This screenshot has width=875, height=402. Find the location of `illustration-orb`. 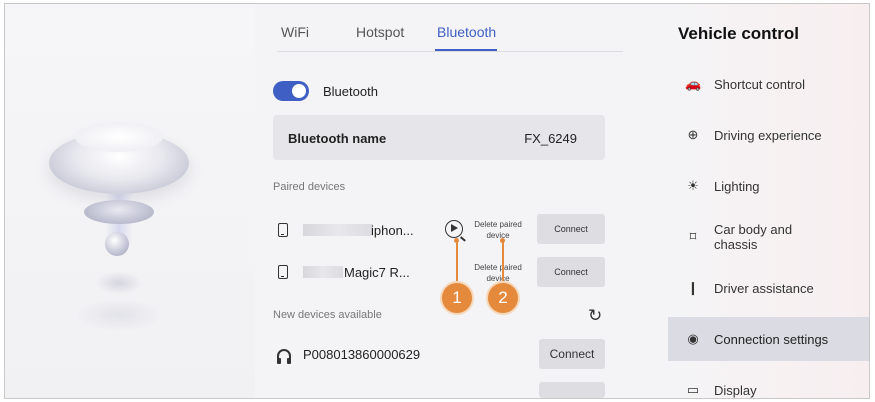

illustration-orb is located at coordinates (117, 244).